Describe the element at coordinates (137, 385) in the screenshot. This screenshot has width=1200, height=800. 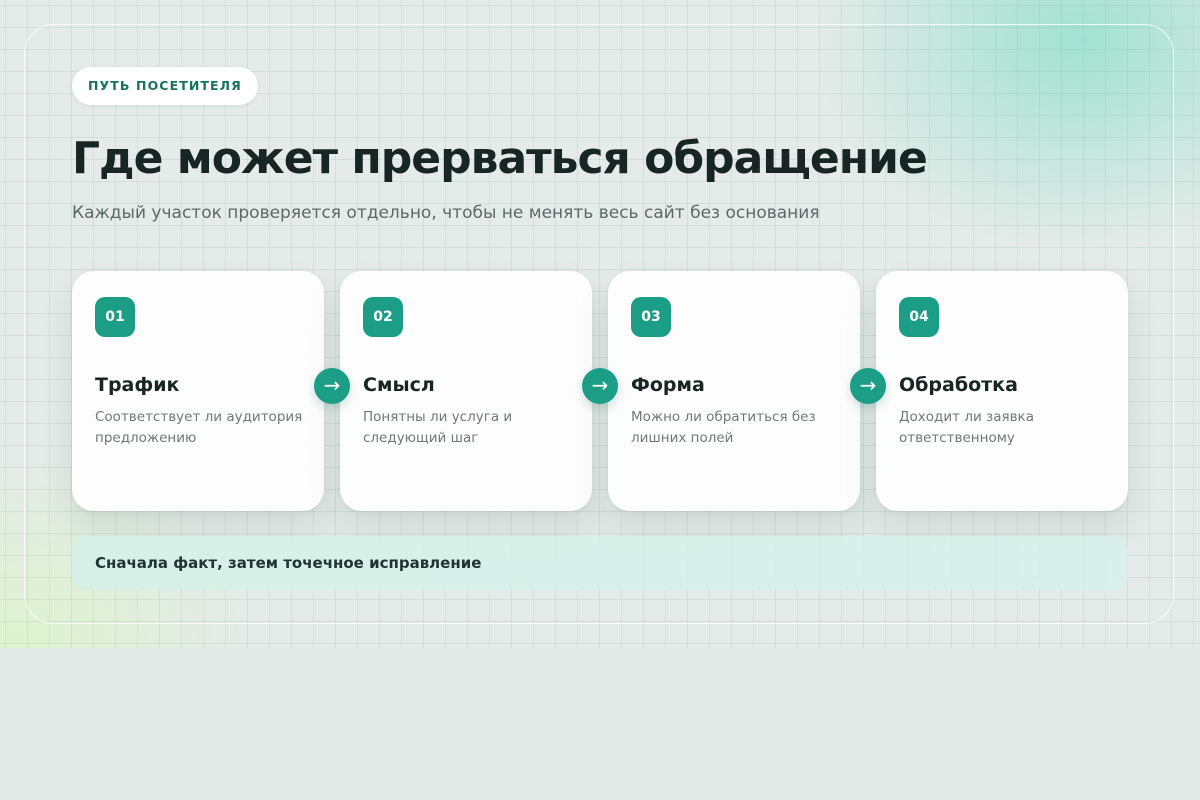
I see `step-title: Трафик` at that location.